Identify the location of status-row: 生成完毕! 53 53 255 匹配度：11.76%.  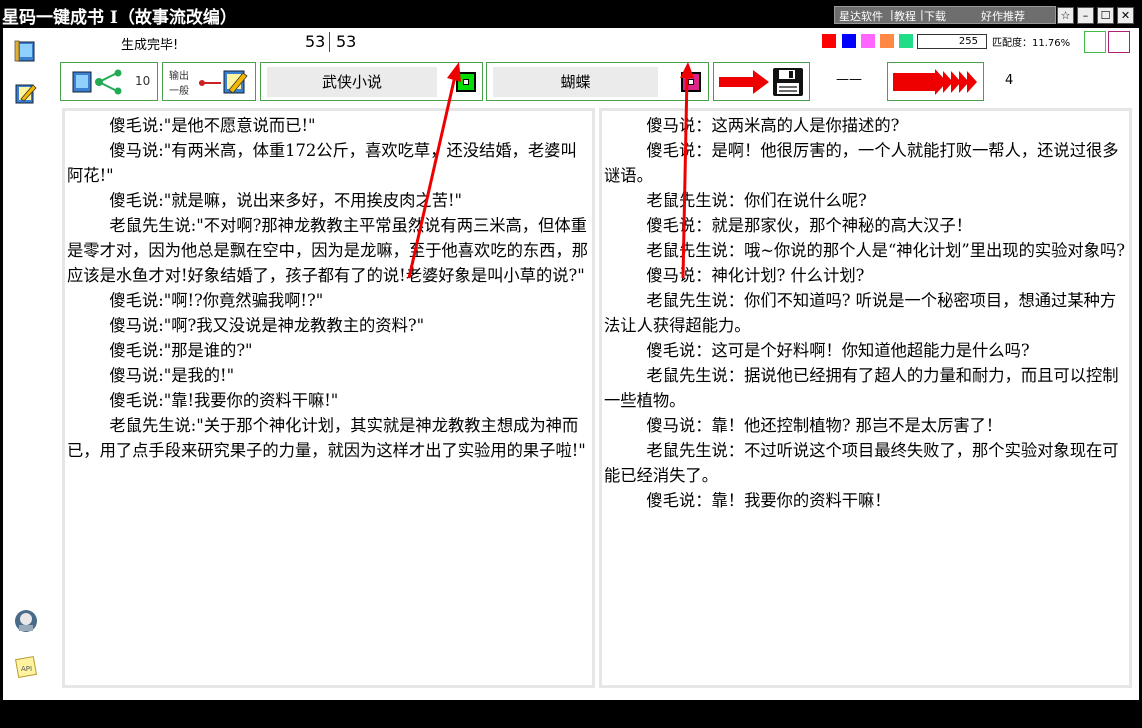
(597, 43).